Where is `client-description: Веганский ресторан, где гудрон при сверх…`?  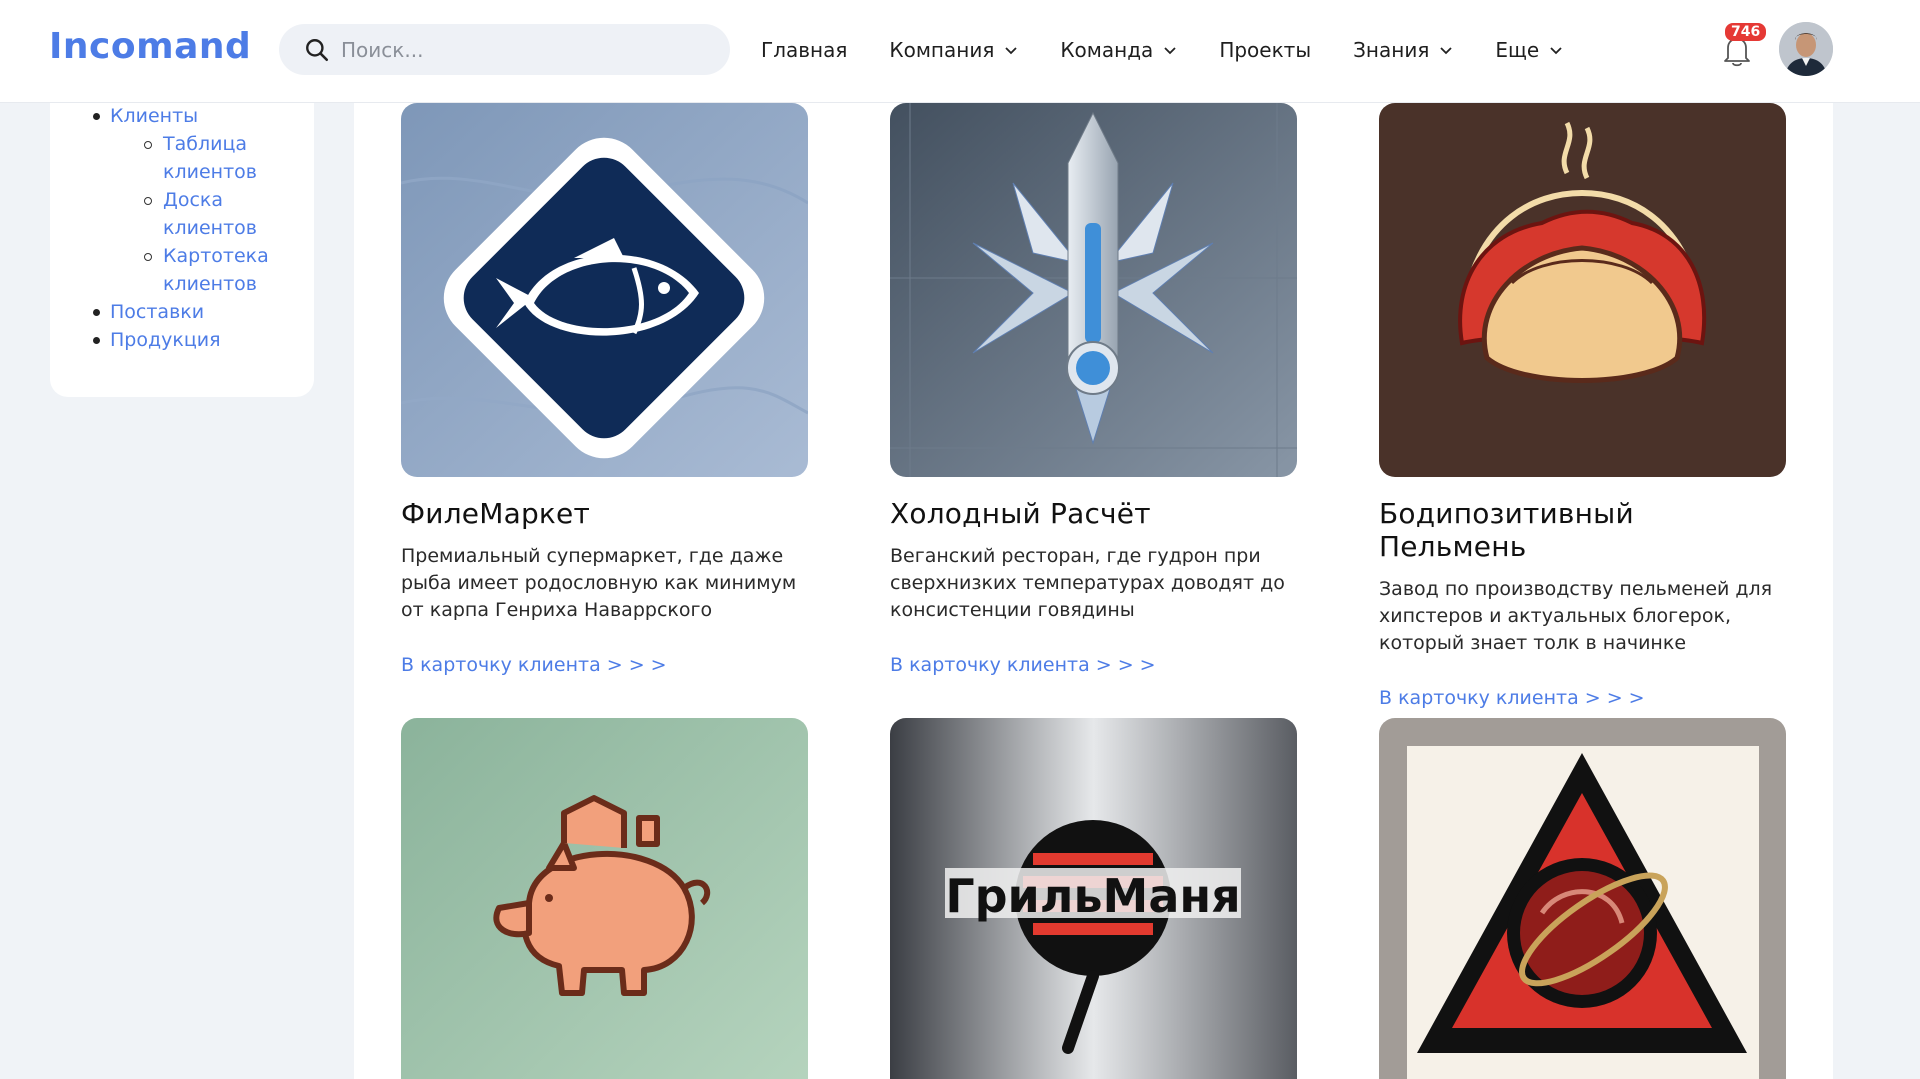
client-description: Веганский ресторан, где гудрон при сверх… is located at coordinates (1087, 583).